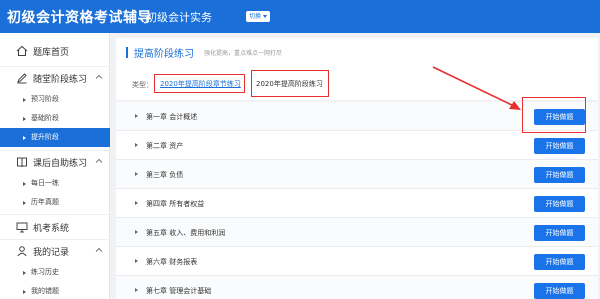  Describe the element at coordinates (300, 16) in the screenshot. I see `top-header: 初级会计资格考试辅导 初级会计实务 切换` at that location.